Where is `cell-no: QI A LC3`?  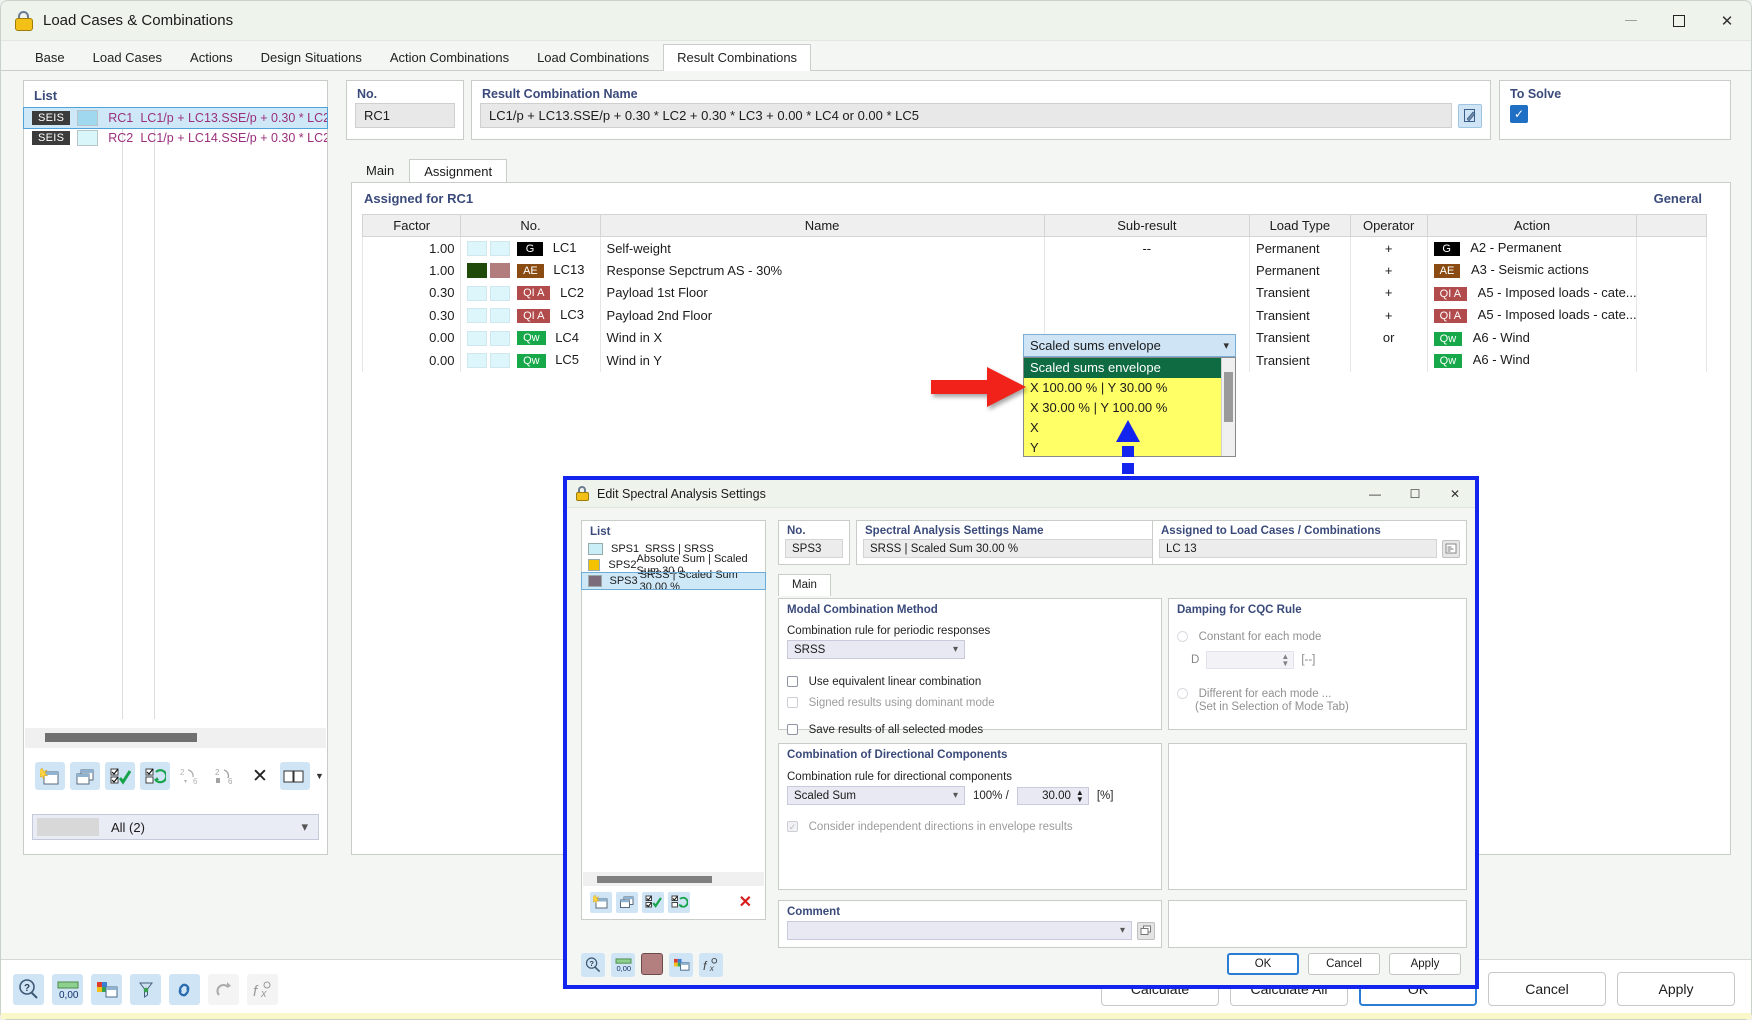 cell-no: QI A LC3 is located at coordinates (530, 315).